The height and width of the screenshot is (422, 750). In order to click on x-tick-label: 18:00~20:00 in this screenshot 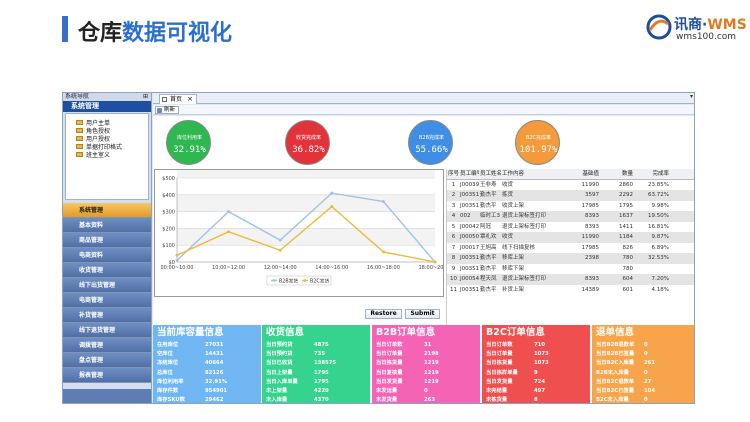, I will do `click(430, 268)`.